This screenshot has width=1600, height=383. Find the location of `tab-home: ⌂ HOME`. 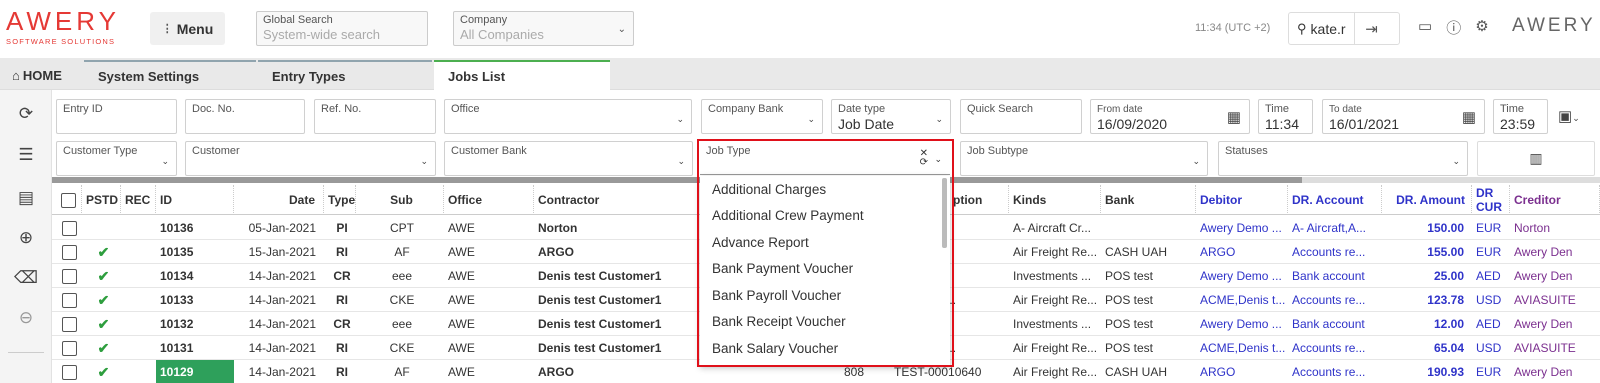

tab-home: ⌂ HOME is located at coordinates (42, 75).